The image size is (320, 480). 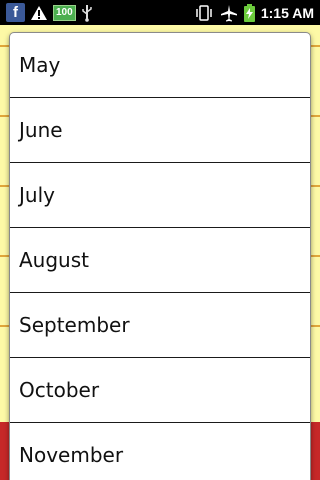 I want to click on warning-icon, so click(x=39, y=13).